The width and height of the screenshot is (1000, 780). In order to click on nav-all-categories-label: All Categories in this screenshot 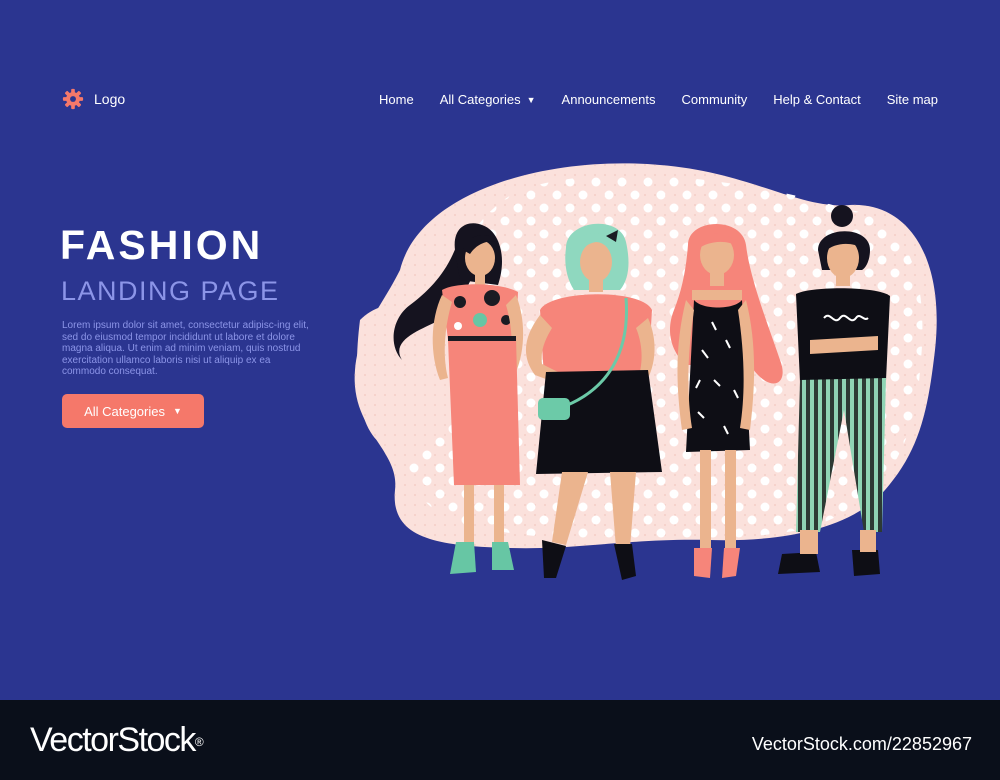, I will do `click(480, 99)`.